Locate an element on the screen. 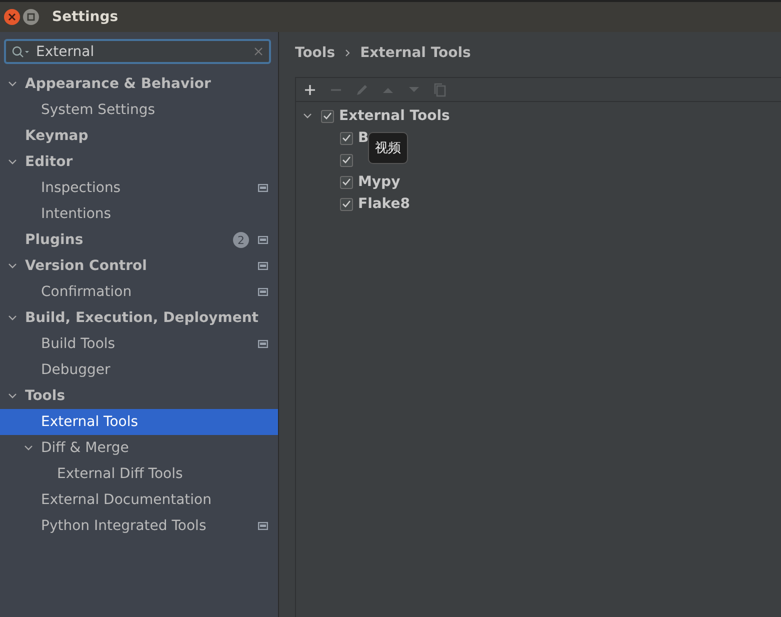 The width and height of the screenshot is (781, 617). chevron-icon is located at coordinates (307, 116).